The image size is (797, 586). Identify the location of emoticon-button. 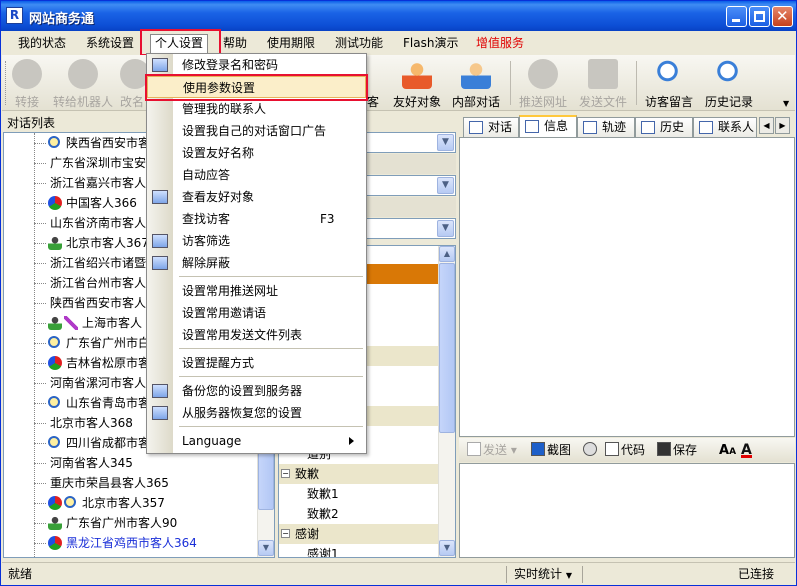
(591, 450).